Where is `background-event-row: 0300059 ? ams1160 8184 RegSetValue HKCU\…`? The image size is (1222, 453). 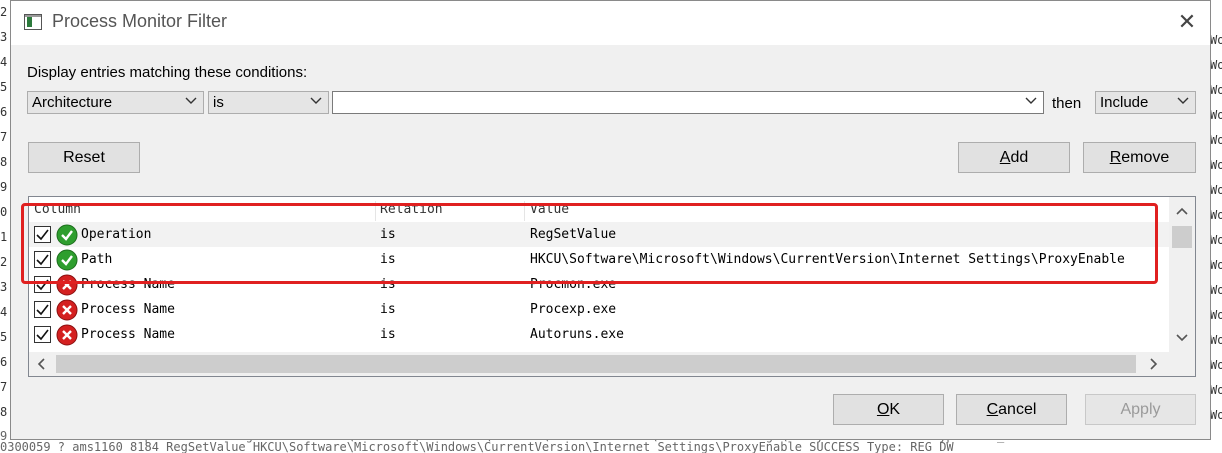
background-event-row: 0300059 ? ams1160 8184 RegSetValue HKCU\… is located at coordinates (477, 446).